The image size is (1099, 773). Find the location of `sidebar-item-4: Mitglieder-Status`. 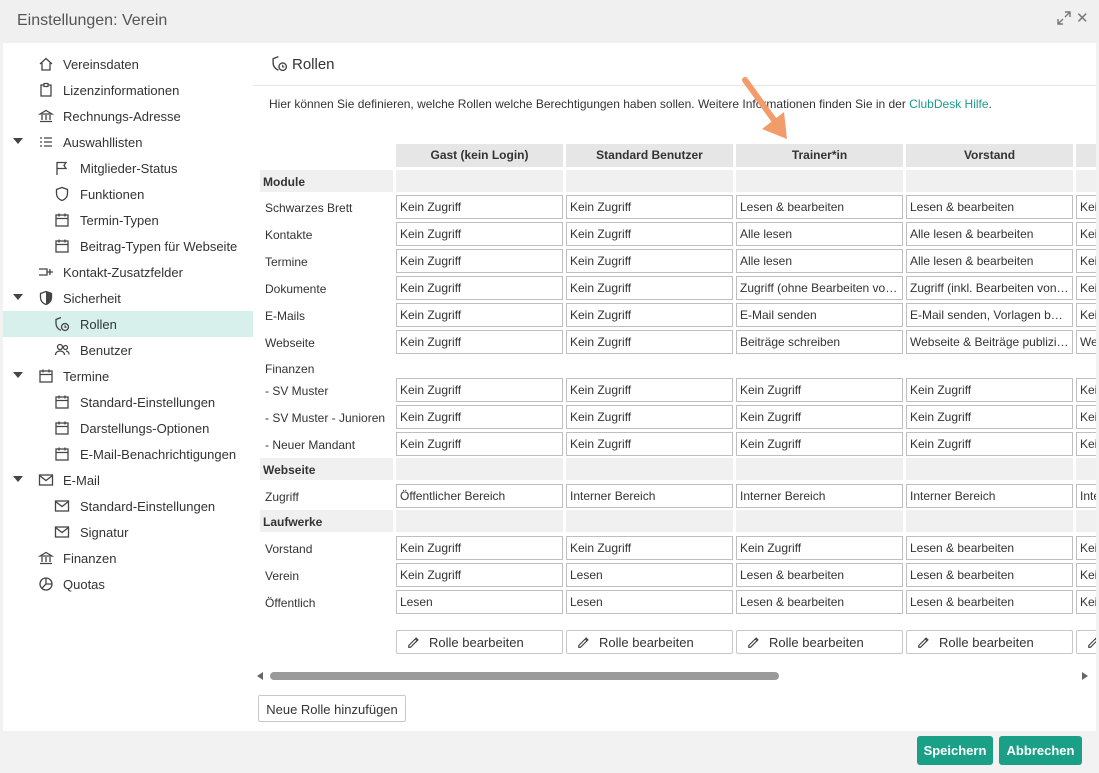

sidebar-item-4: Mitglieder-Status is located at coordinates (128, 168).